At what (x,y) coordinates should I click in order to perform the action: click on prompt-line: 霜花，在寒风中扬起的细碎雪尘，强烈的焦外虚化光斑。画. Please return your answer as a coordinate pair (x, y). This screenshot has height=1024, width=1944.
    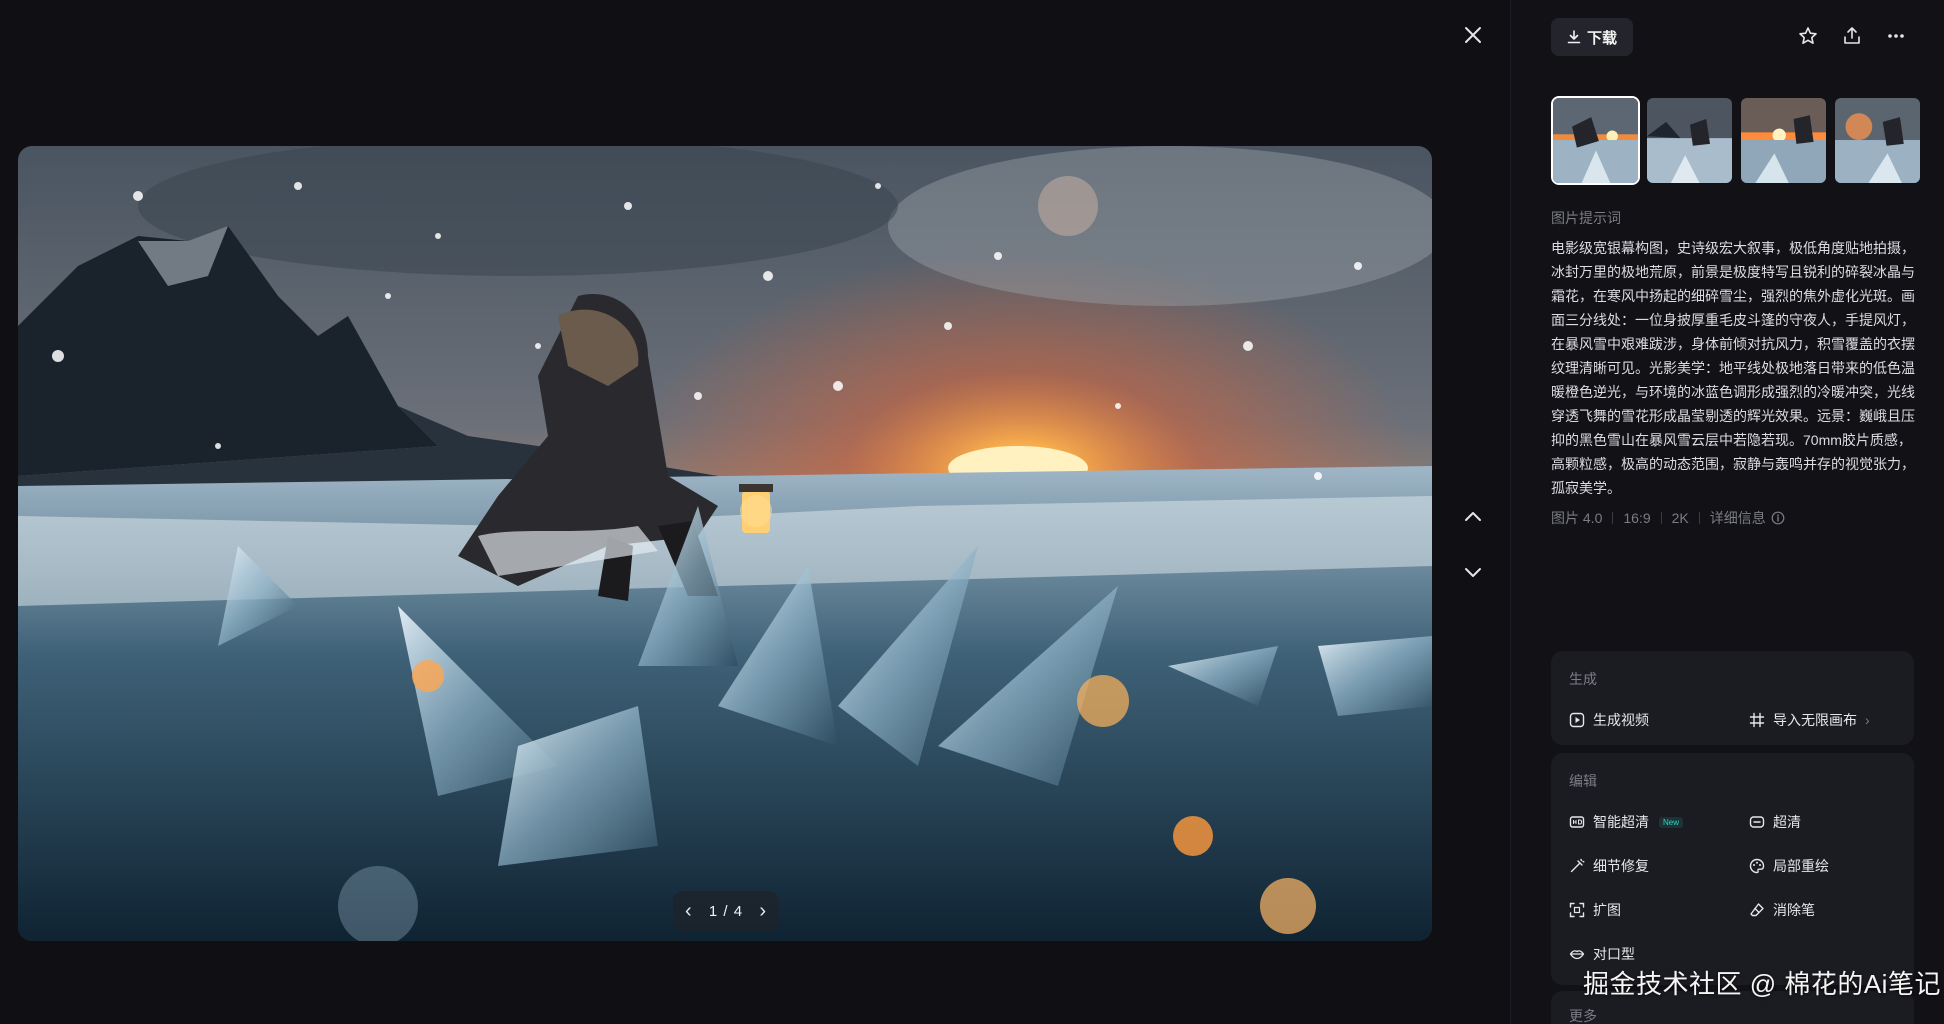
    Looking at the image, I should click on (1733, 296).